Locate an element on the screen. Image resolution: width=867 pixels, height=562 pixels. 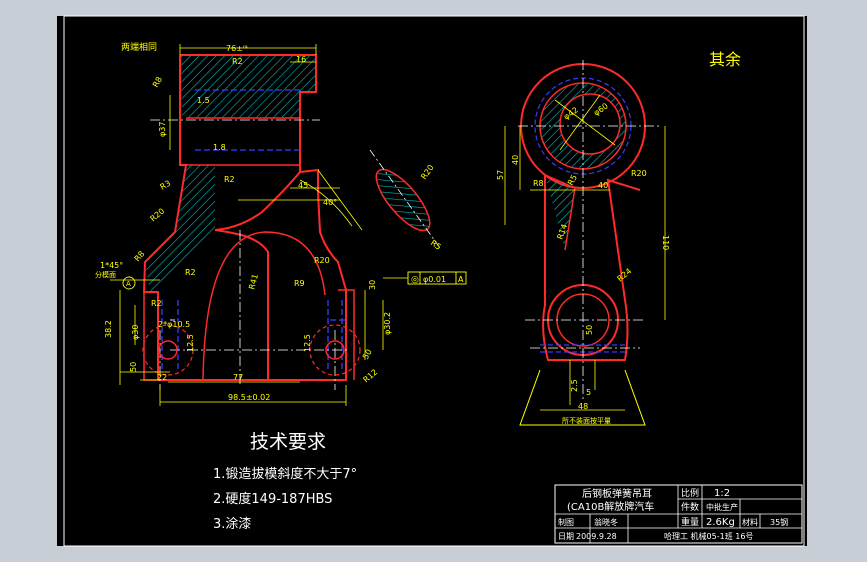
tol-value: φ0.01 is located at coordinates (434, 279).